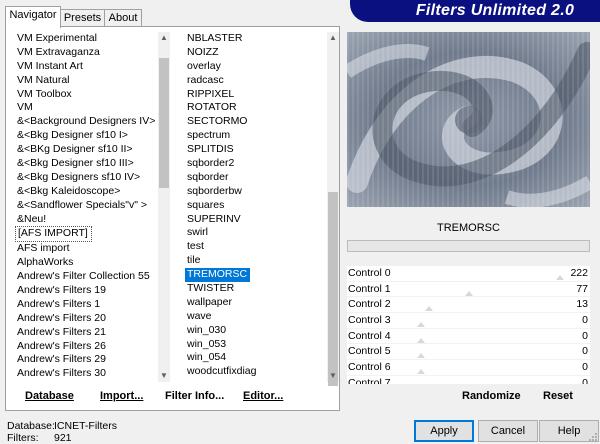 The height and width of the screenshot is (444, 600). What do you see at coordinates (86, 305) in the screenshot?
I see `category-list-item: Andrew's Filters 1` at bounding box center [86, 305].